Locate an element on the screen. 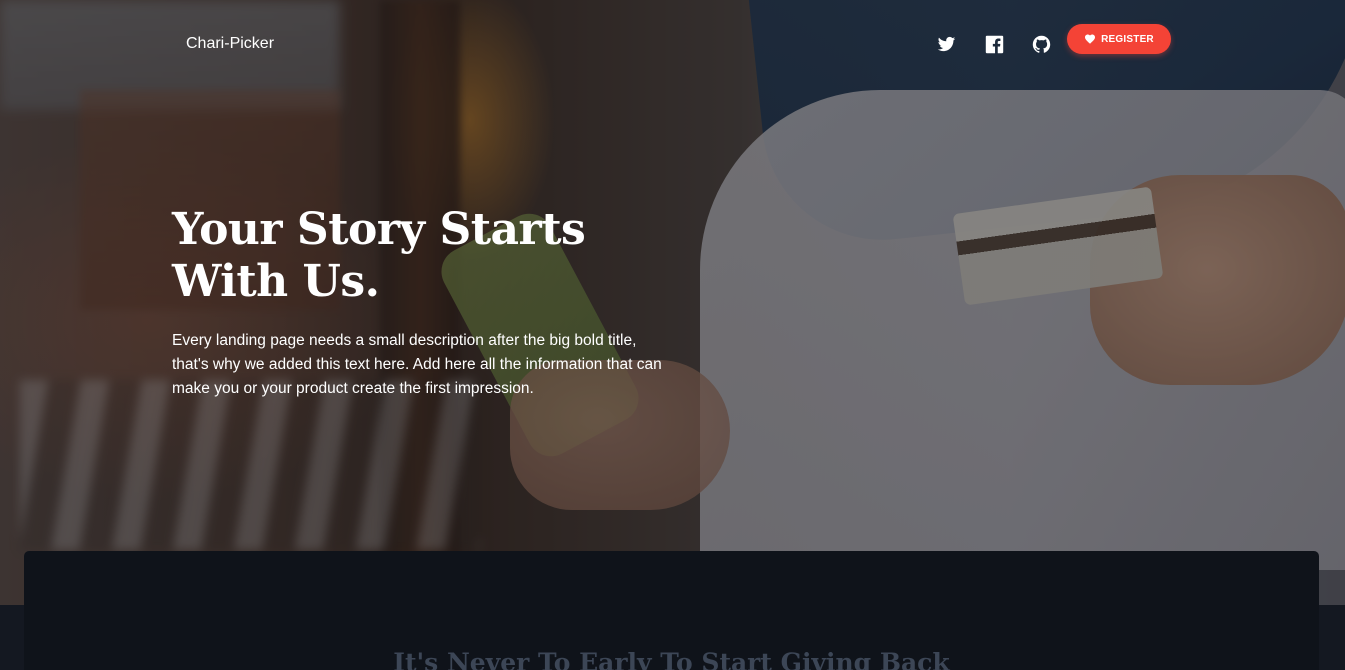  twitter-link is located at coordinates (946, 44).